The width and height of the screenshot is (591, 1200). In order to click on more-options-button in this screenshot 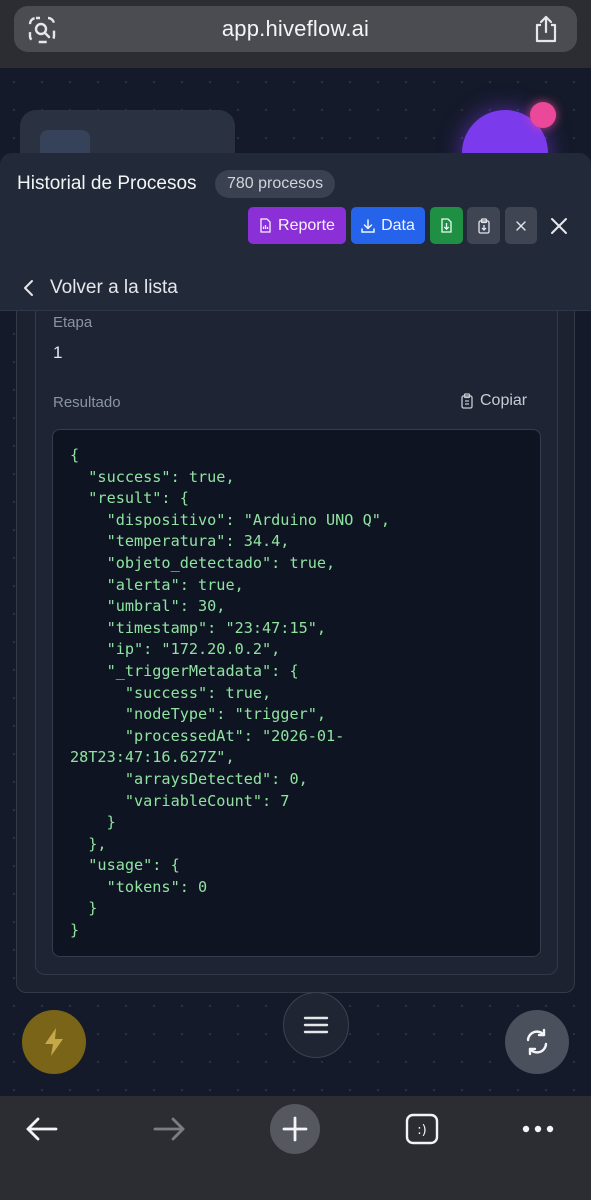, I will do `click(538, 1129)`.